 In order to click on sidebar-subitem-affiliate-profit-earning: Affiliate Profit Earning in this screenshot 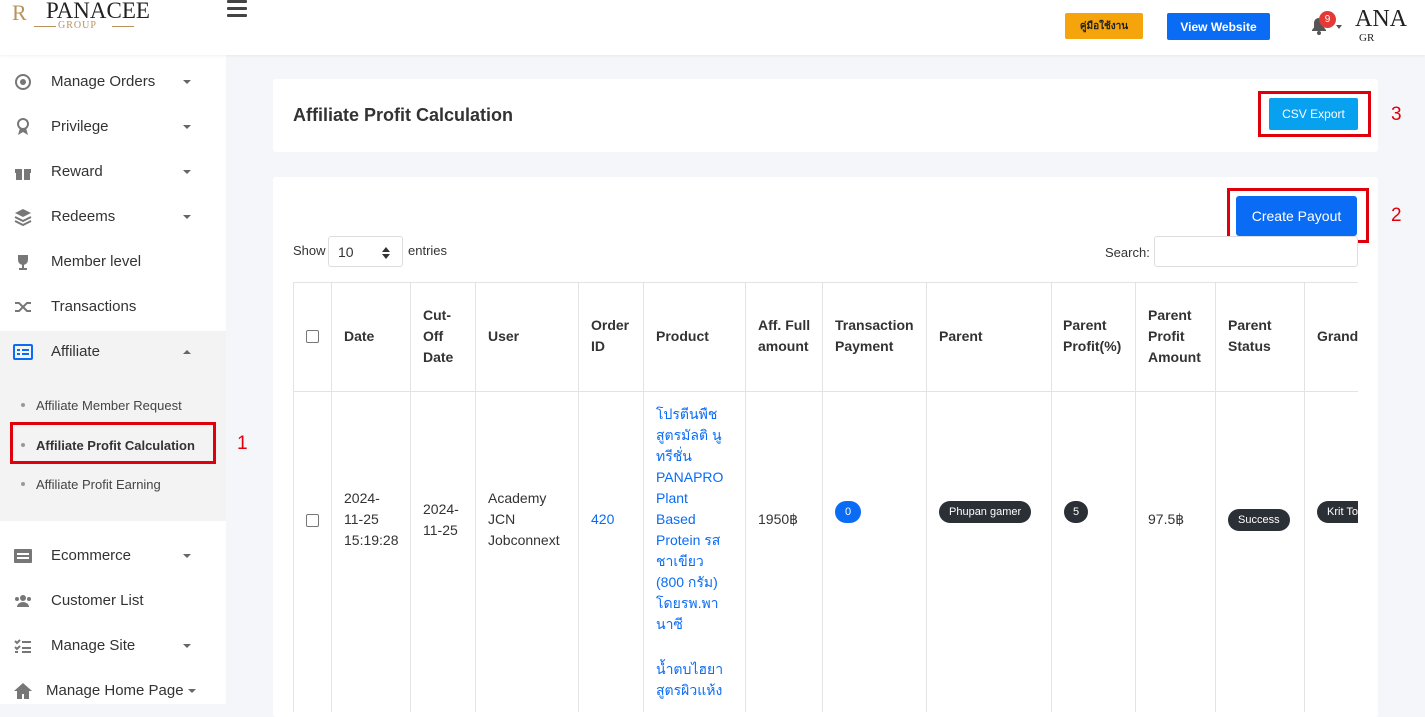, I will do `click(113, 484)`.